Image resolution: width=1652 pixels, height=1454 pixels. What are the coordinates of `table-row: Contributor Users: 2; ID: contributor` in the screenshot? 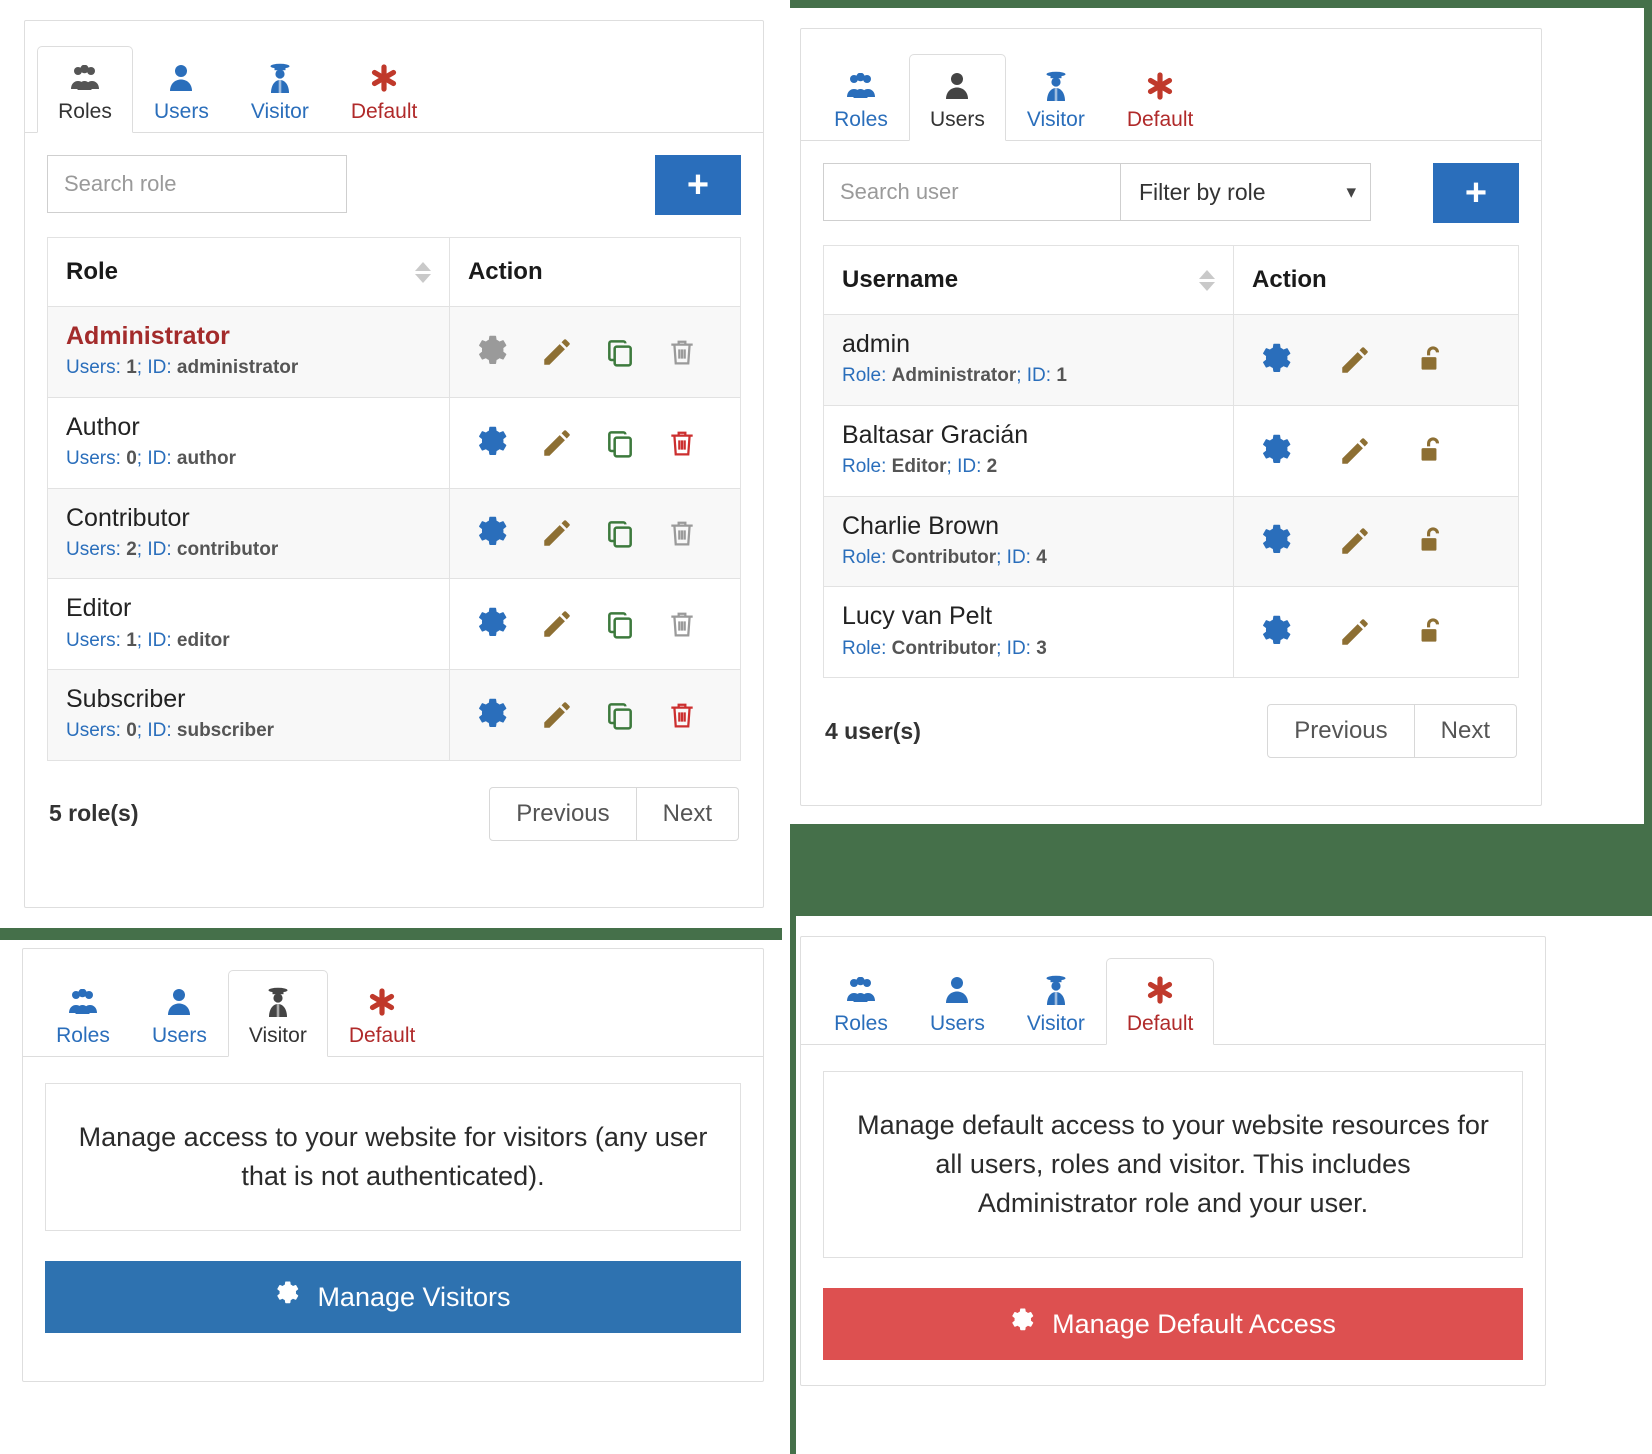 It's located at (394, 533).